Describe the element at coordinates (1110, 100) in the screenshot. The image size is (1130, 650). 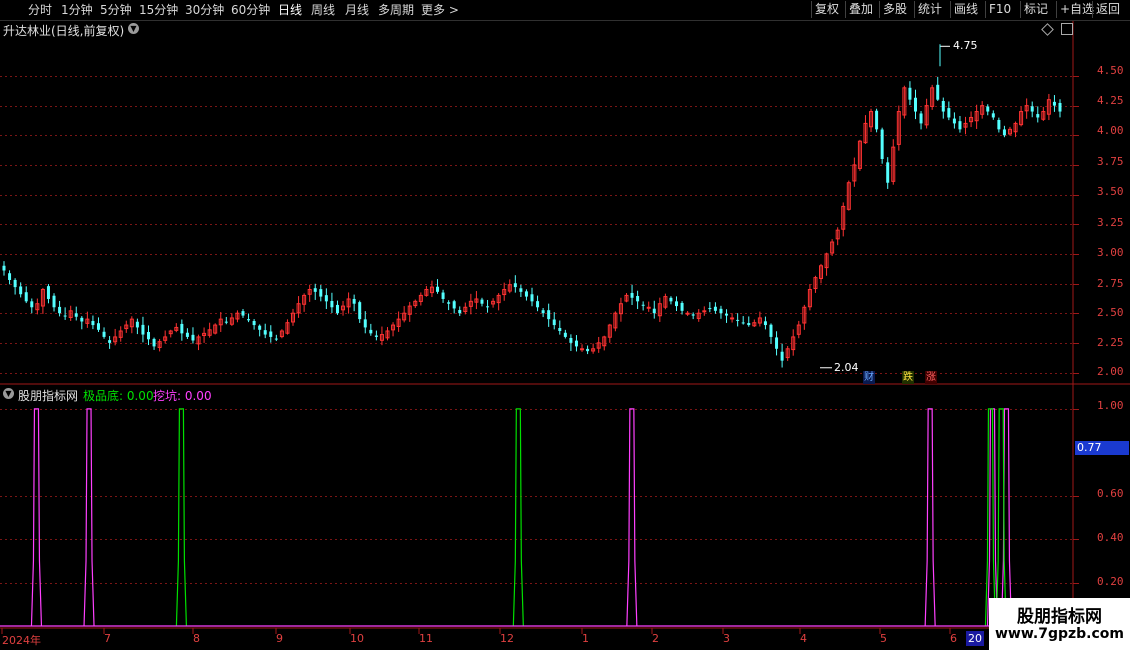
I see `y-tick-label: 4.25` at that location.